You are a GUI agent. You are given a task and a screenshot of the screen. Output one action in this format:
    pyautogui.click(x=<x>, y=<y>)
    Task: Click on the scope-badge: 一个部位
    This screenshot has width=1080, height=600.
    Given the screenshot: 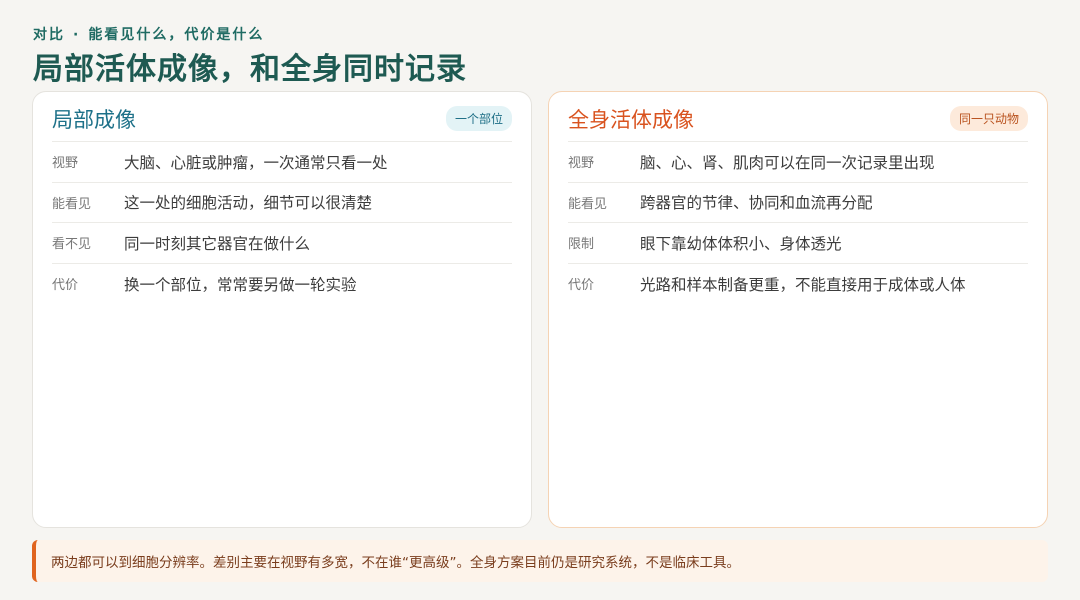 What is the action you would take?
    pyautogui.click(x=478, y=118)
    